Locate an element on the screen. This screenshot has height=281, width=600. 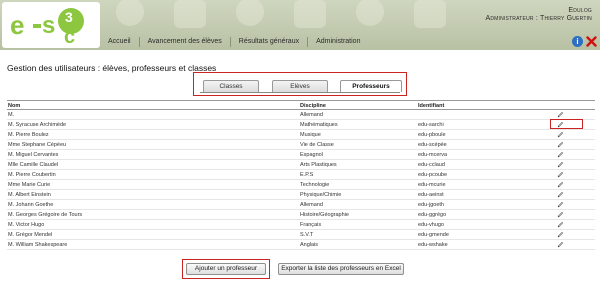
cell-nom: M. Johann Goethe is located at coordinates (31, 205).